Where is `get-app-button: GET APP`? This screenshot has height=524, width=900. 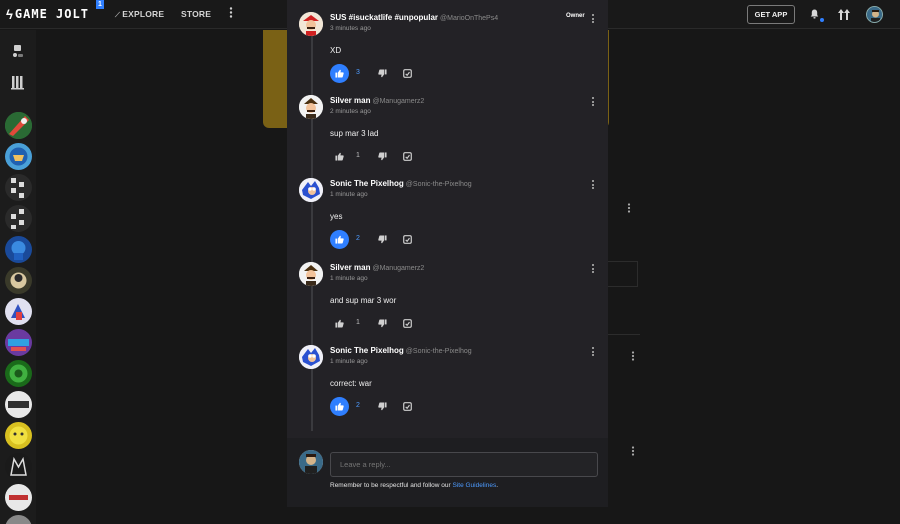
get-app-button: GET APP is located at coordinates (771, 14).